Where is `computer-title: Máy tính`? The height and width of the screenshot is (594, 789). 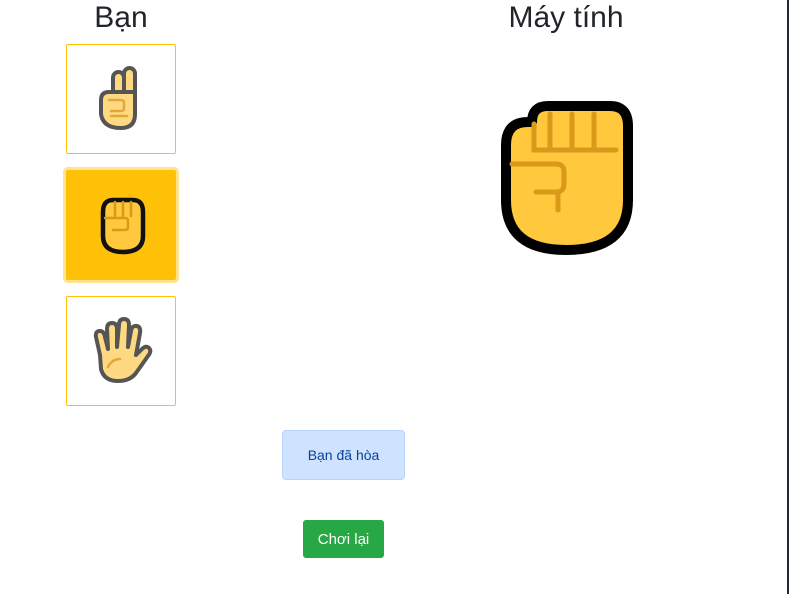
computer-title: Máy tính is located at coordinates (566, 17).